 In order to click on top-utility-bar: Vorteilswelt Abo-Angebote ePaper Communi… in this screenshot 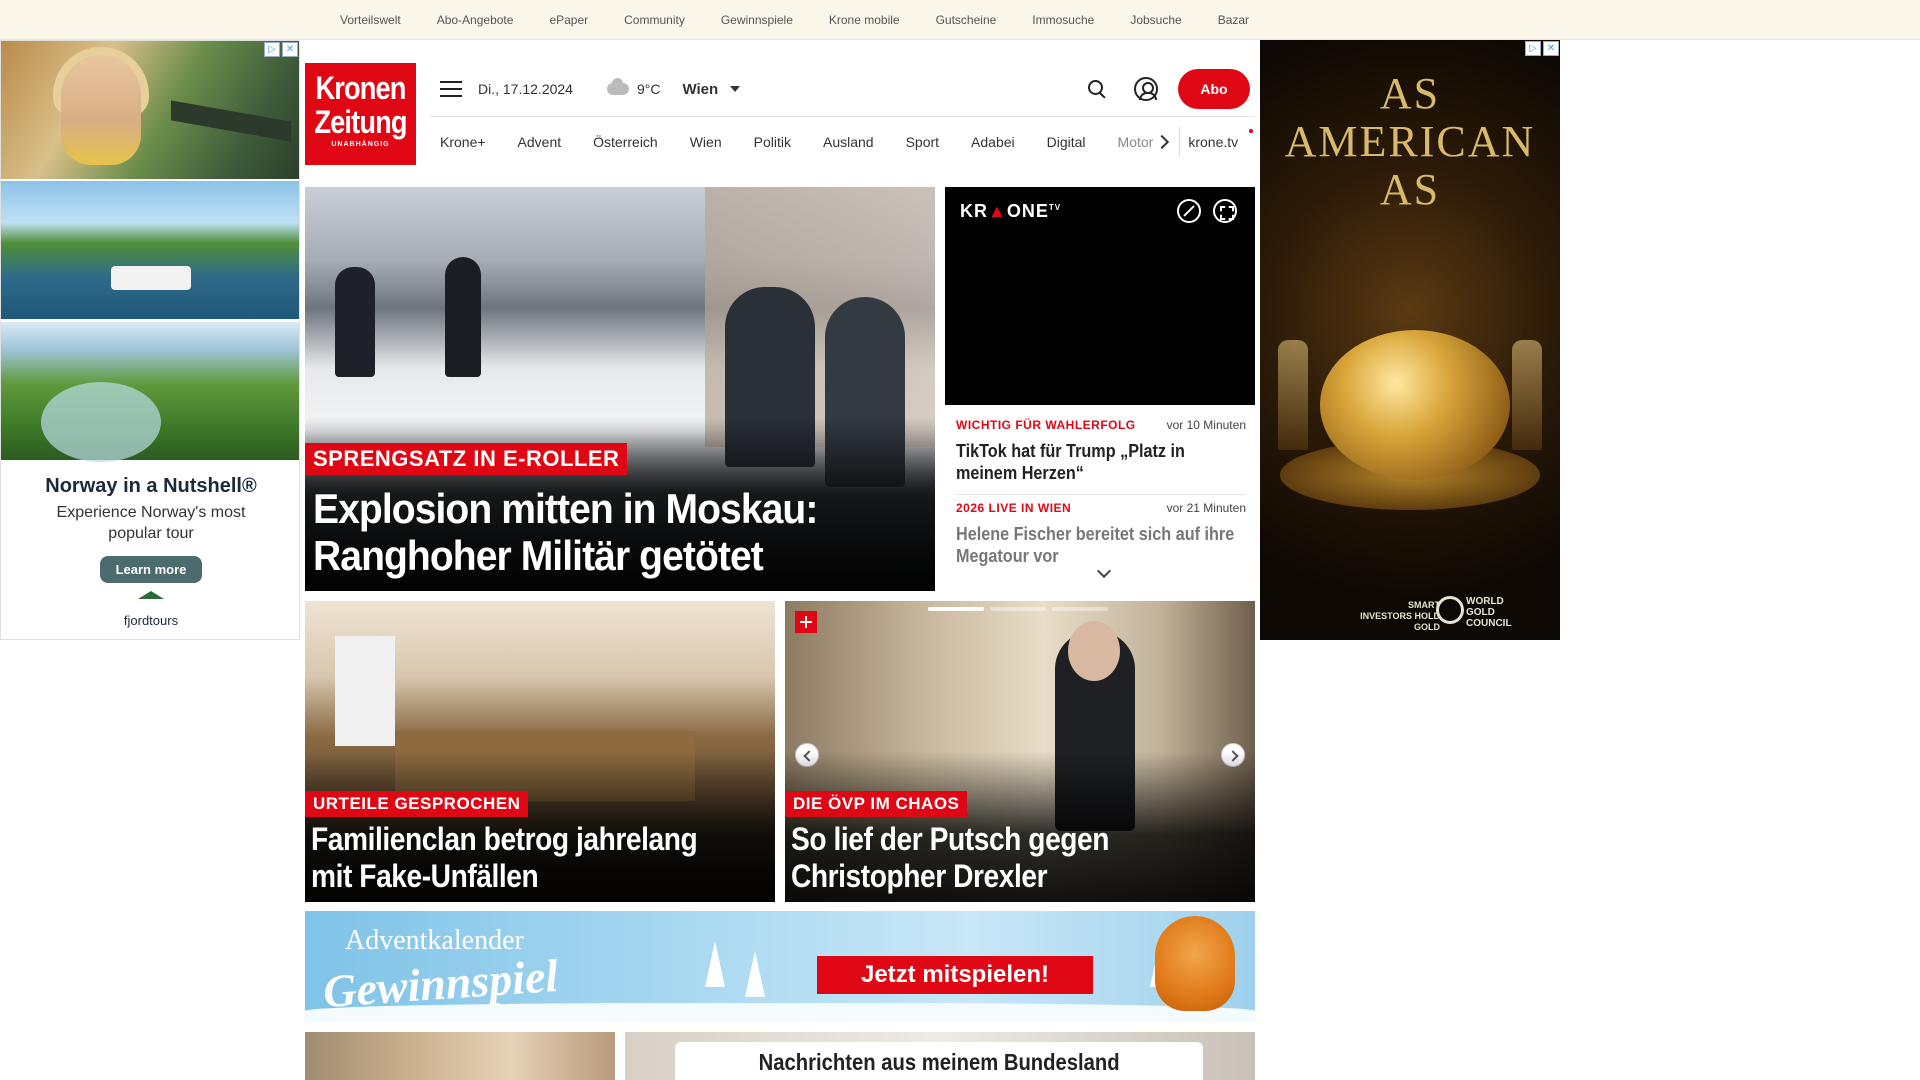, I will do `click(960, 20)`.